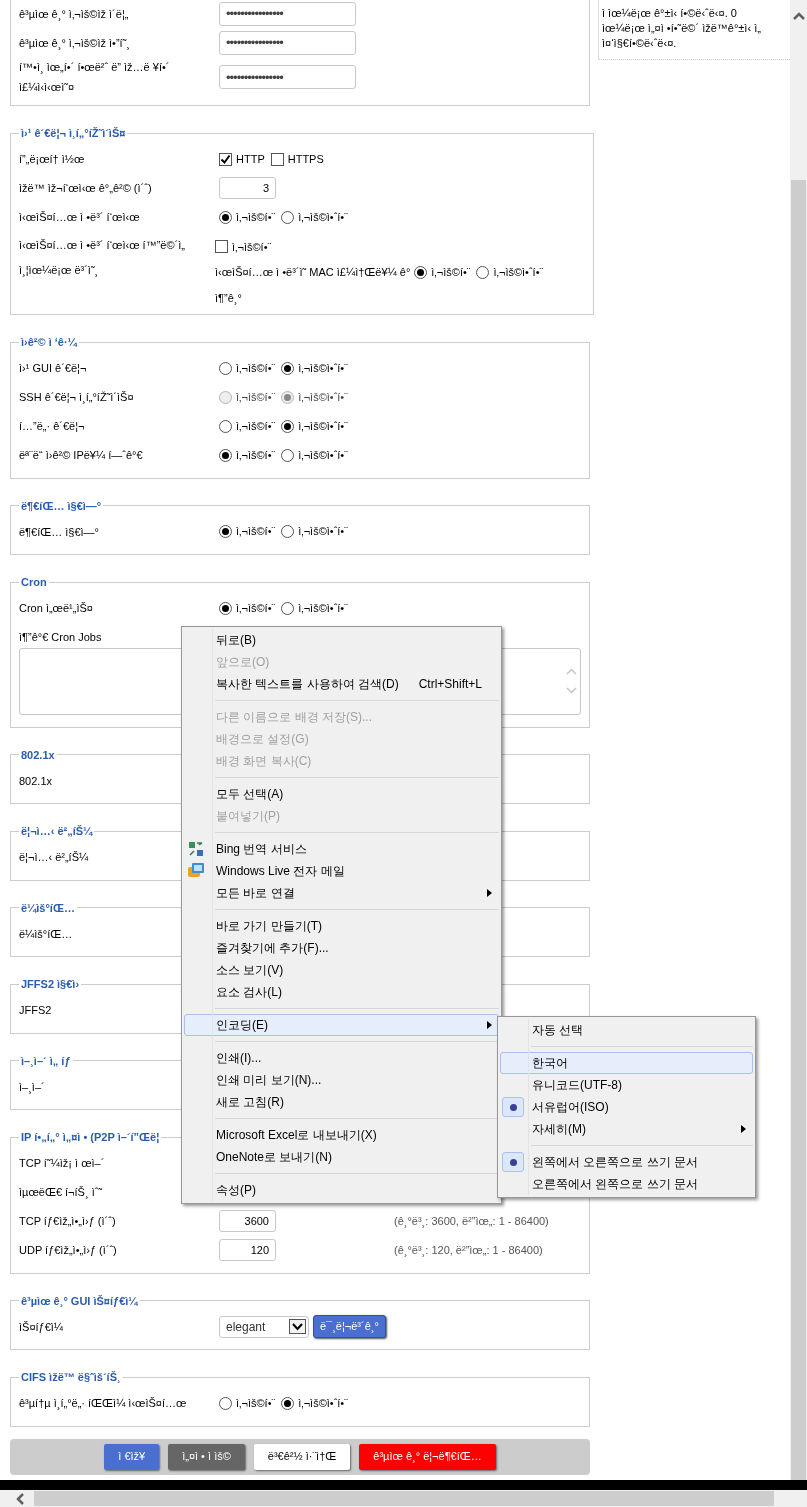 Image resolution: width=807 pixels, height=1507 pixels. I want to click on field-label: ì›¹ GUI ê´€ë¦¬, so click(53, 368).